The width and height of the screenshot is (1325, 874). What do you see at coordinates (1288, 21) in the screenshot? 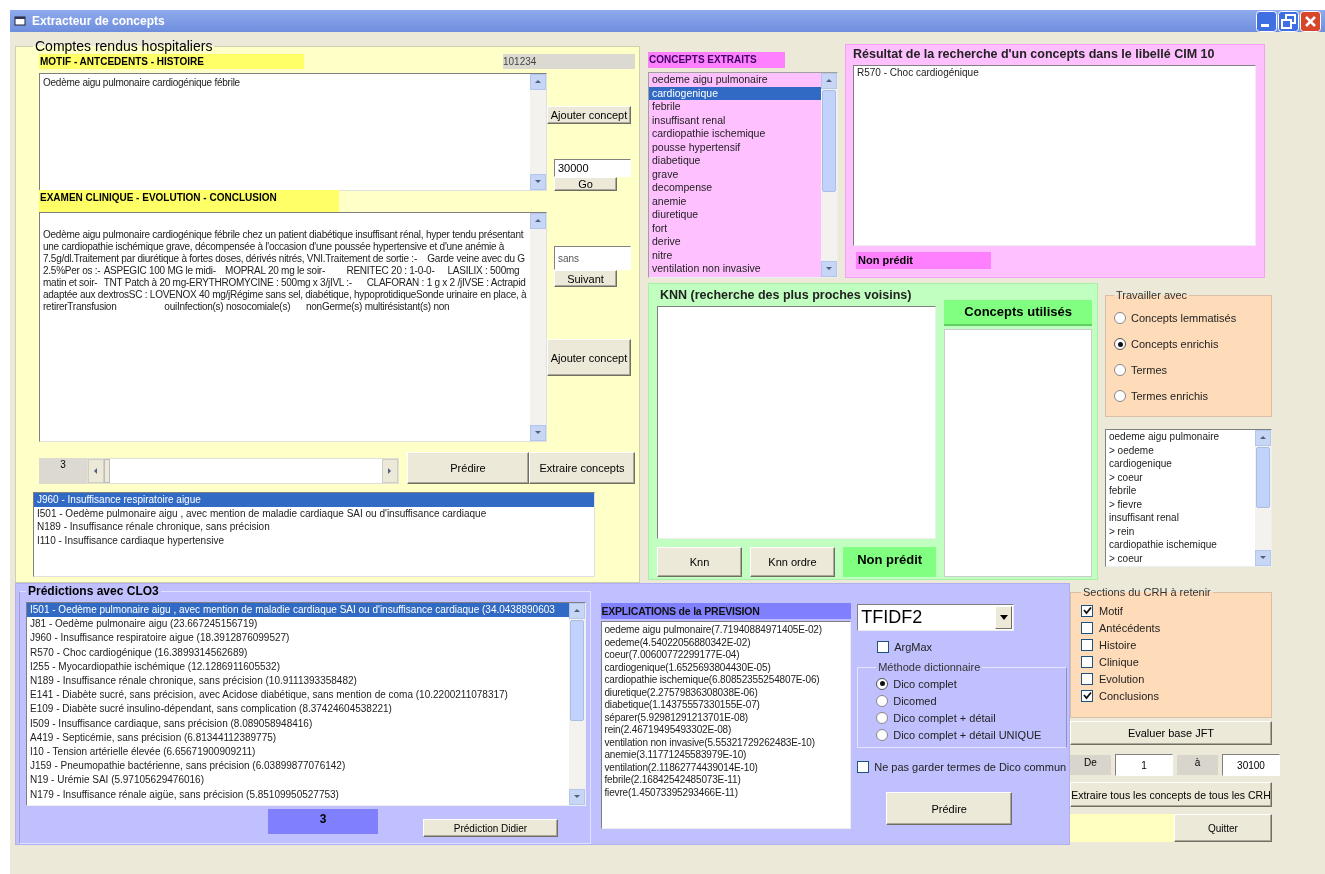
I see `restore-button` at bounding box center [1288, 21].